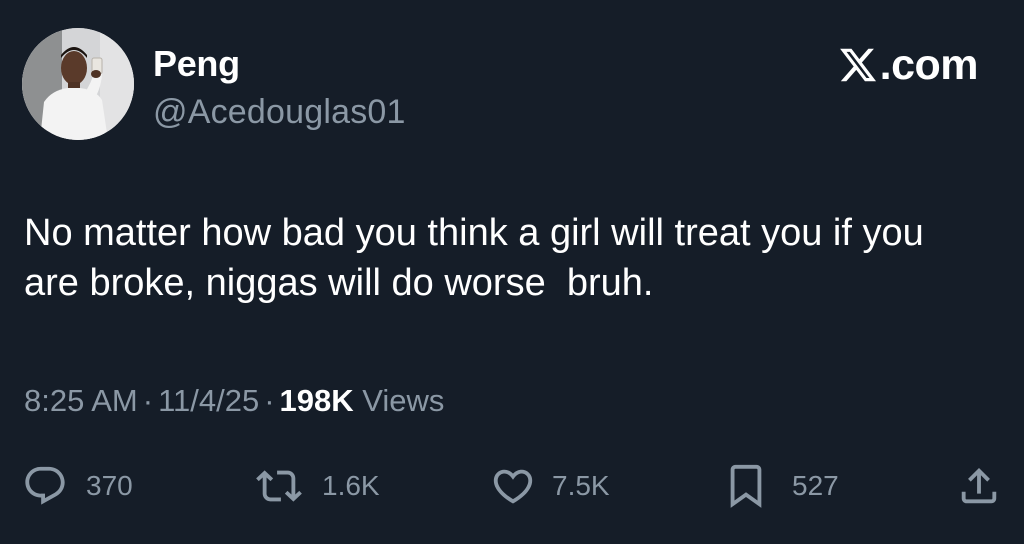 Image resolution: width=1024 pixels, height=544 pixels. Describe the element at coordinates (782, 486) in the screenshot. I see `bookmark-button: 527` at that location.